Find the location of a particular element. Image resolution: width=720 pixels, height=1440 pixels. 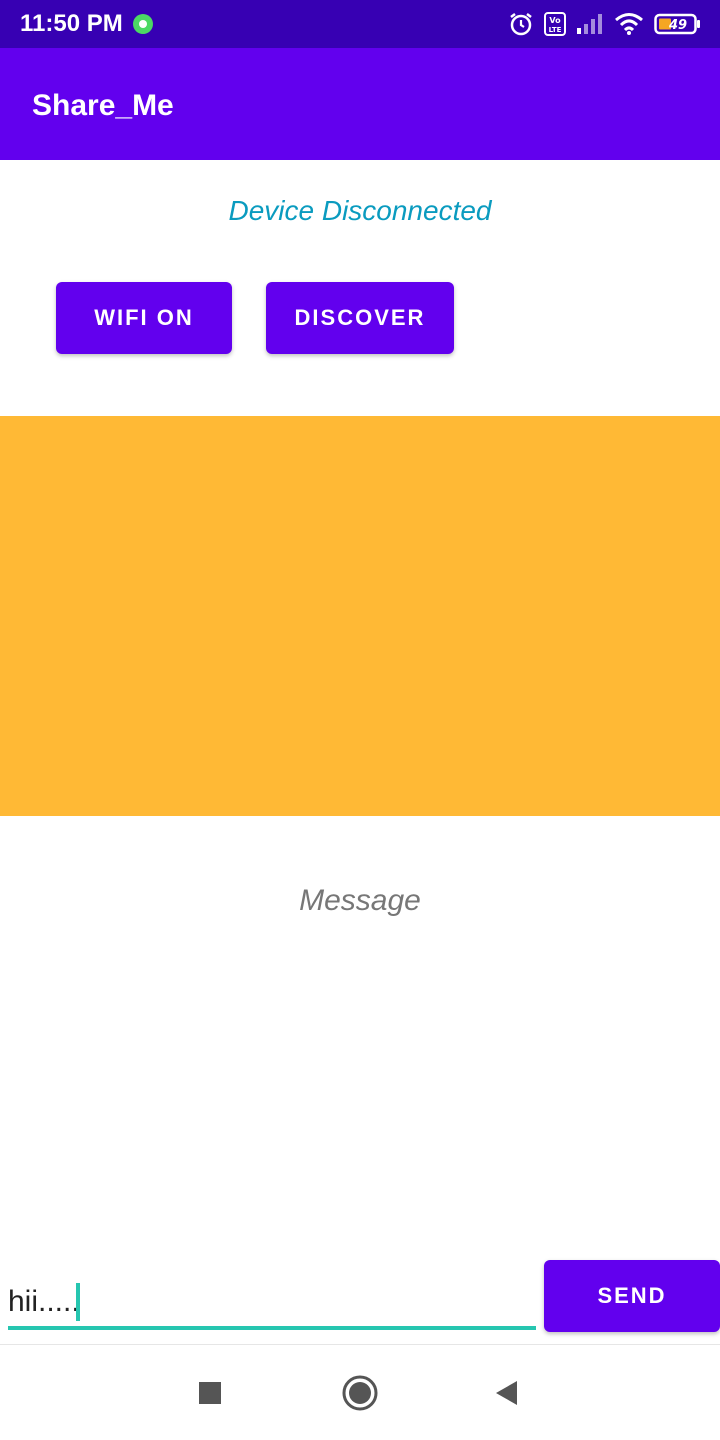

battery-icon: 49 is located at coordinates (677, 24).